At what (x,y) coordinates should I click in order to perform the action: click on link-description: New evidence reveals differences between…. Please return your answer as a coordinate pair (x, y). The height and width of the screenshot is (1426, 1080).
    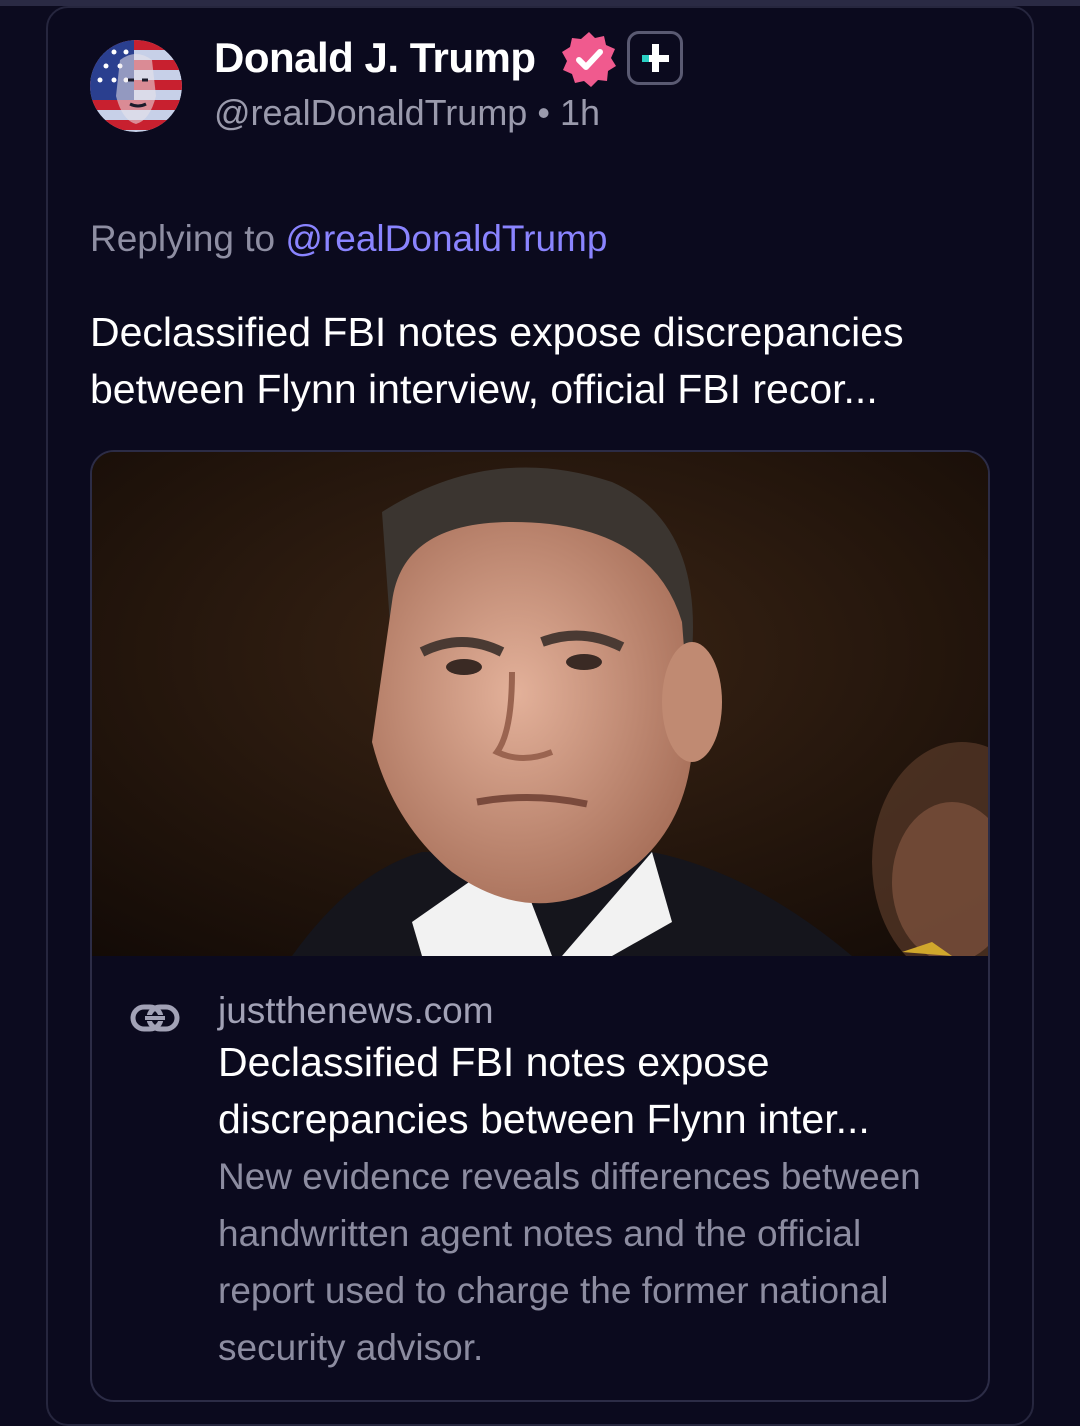
    Looking at the image, I should click on (569, 1262).